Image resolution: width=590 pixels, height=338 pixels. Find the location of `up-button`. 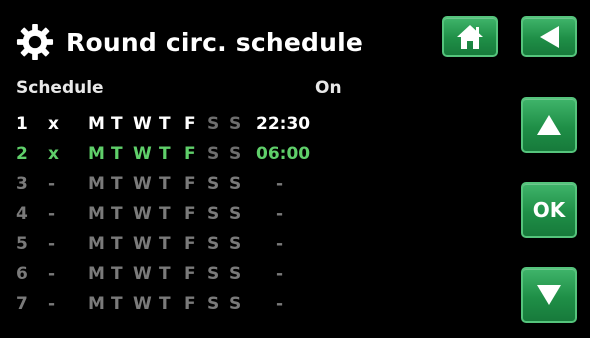

up-button is located at coordinates (549, 125).